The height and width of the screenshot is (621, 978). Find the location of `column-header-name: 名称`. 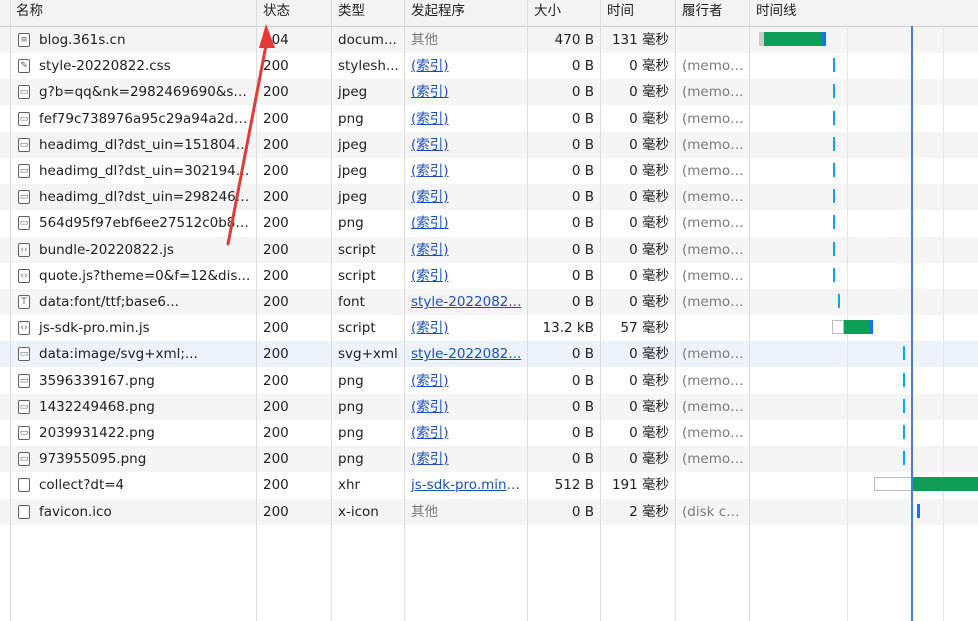

column-header-name: 名称 is located at coordinates (133, 13).